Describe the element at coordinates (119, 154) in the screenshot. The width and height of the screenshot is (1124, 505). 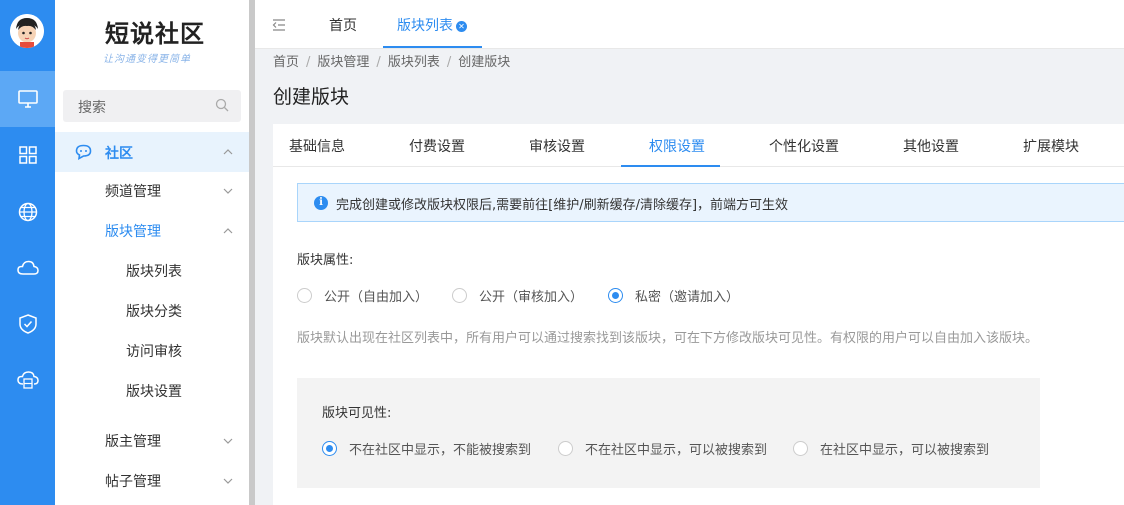
I see `sidebar-group-label: 社区` at that location.